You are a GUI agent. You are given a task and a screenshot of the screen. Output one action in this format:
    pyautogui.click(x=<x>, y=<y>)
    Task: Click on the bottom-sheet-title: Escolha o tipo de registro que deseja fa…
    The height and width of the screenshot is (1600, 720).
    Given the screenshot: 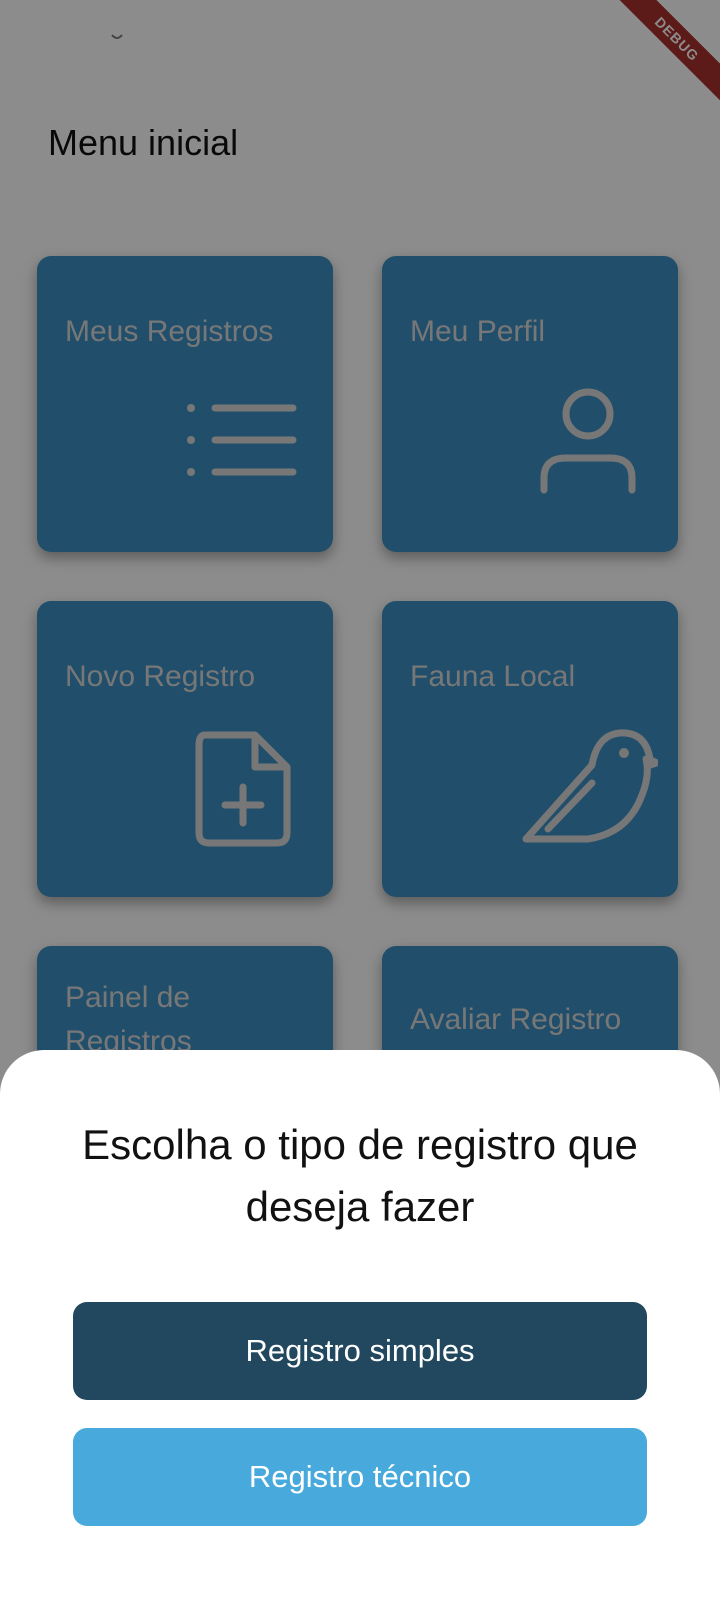 What is the action you would take?
    pyautogui.click(x=360, y=1175)
    